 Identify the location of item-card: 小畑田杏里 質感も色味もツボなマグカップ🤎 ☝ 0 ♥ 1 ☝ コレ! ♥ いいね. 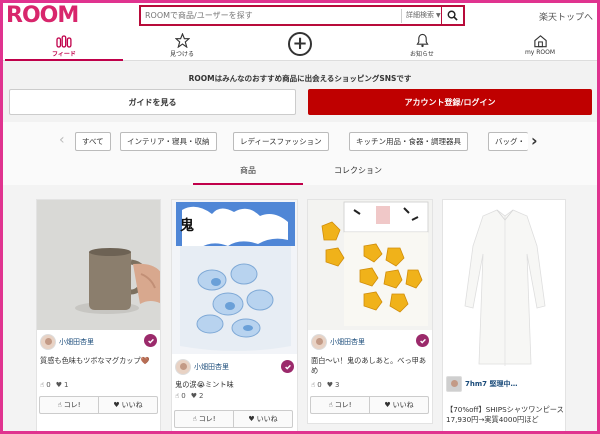
(98, 315).